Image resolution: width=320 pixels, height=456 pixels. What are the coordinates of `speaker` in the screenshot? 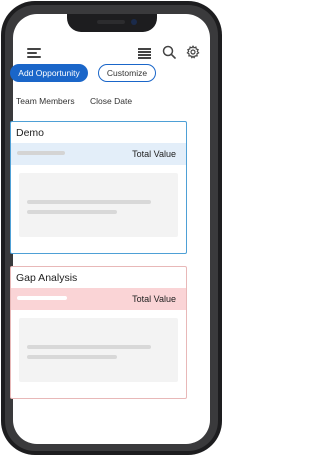 It's located at (110, 22).